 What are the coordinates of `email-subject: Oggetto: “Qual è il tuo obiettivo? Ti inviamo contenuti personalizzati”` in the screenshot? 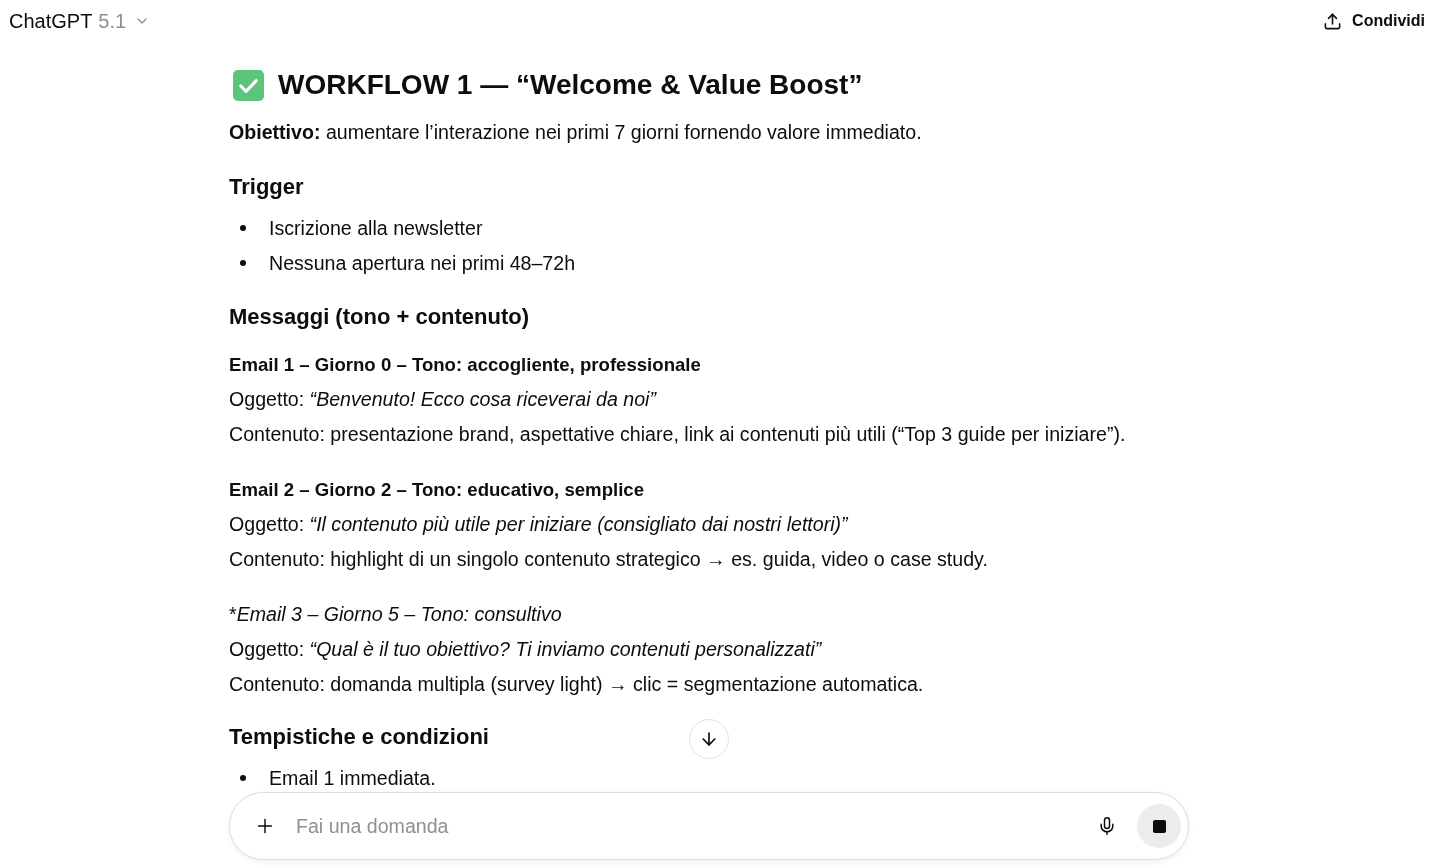 It's located at (525, 649).